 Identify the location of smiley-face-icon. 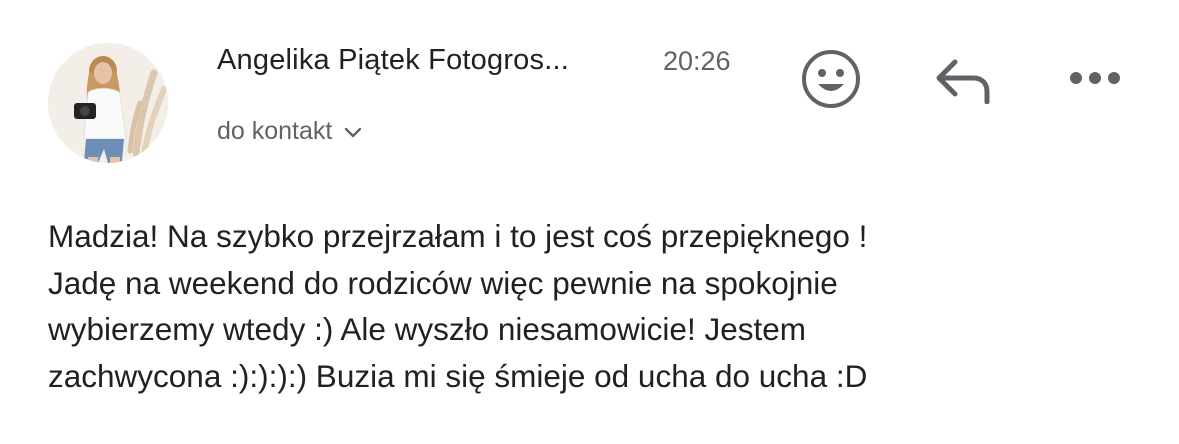
(831, 79).